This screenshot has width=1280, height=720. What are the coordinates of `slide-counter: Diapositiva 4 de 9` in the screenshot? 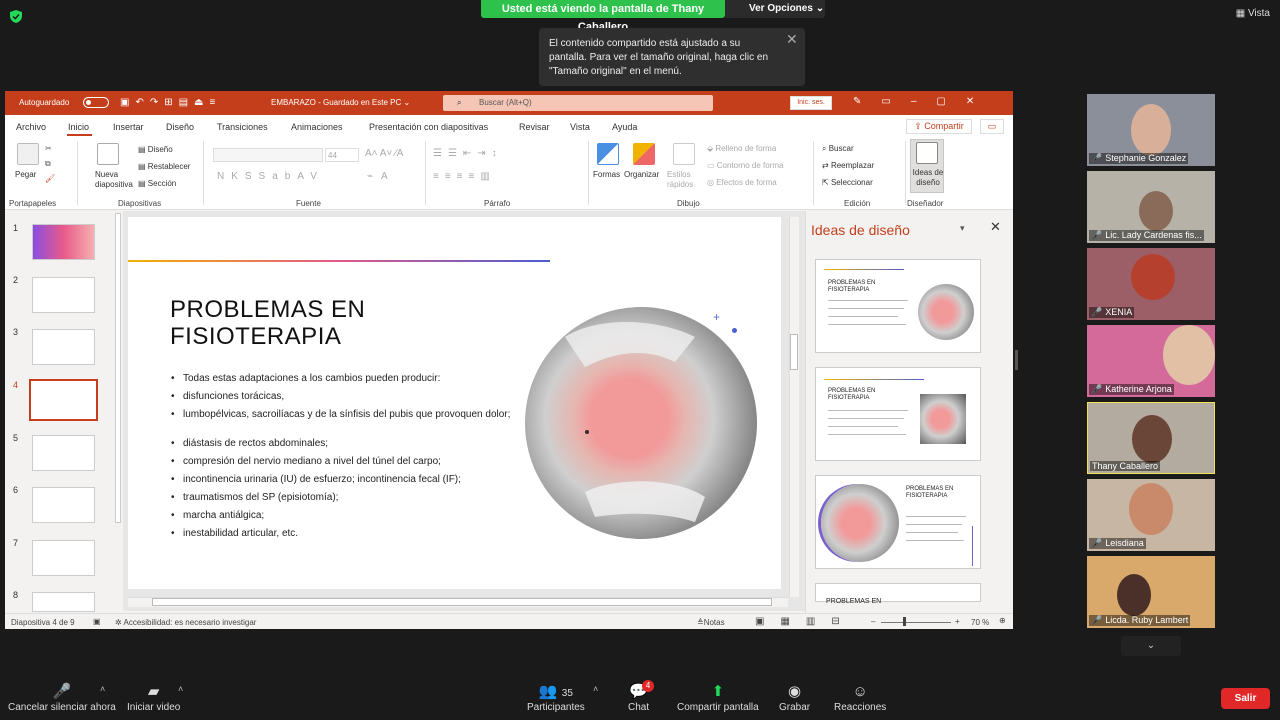 It's located at (43, 622).